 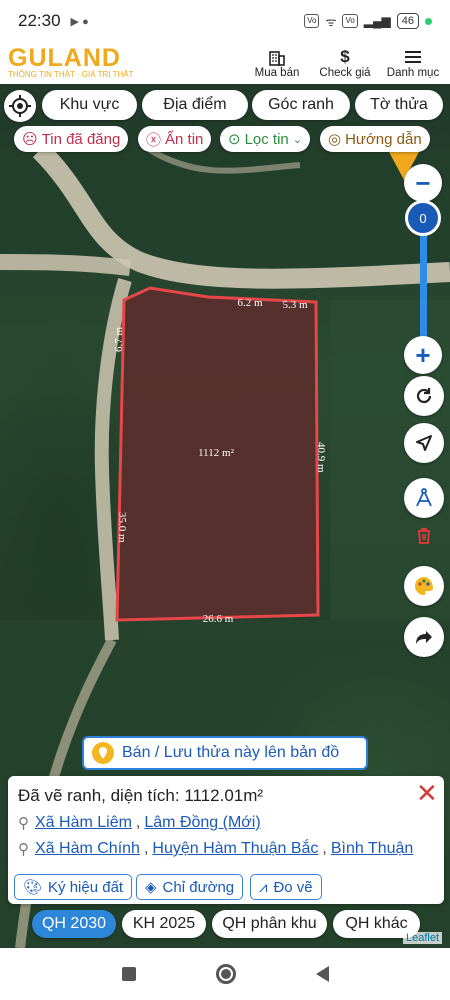 I want to click on chip-huong-dan: ◎ Hướng dẫn, so click(x=375, y=139).